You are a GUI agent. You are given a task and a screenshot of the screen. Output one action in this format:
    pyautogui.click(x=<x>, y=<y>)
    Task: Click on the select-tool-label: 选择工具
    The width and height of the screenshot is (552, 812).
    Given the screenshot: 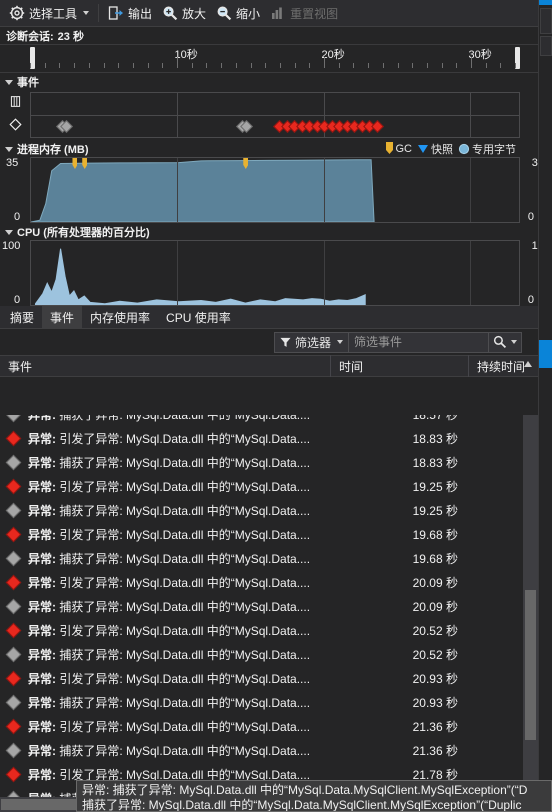 What is the action you would take?
    pyautogui.click(x=53, y=13)
    